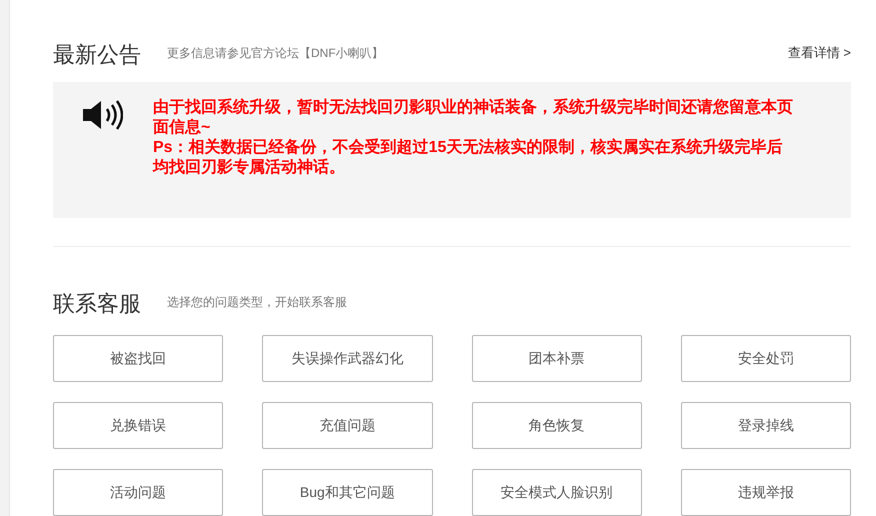  Describe the element at coordinates (138, 425) in the screenshot. I see `issue-type-button: 兑换错误` at that location.